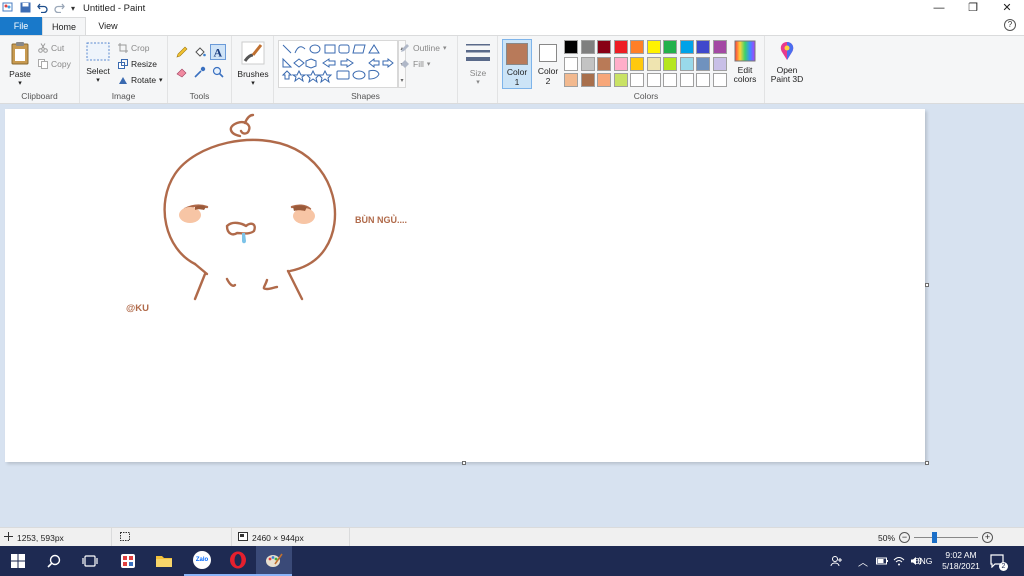 The height and width of the screenshot is (576, 1024). Describe the element at coordinates (182, 53) in the screenshot. I see `pencil-icon` at that location.